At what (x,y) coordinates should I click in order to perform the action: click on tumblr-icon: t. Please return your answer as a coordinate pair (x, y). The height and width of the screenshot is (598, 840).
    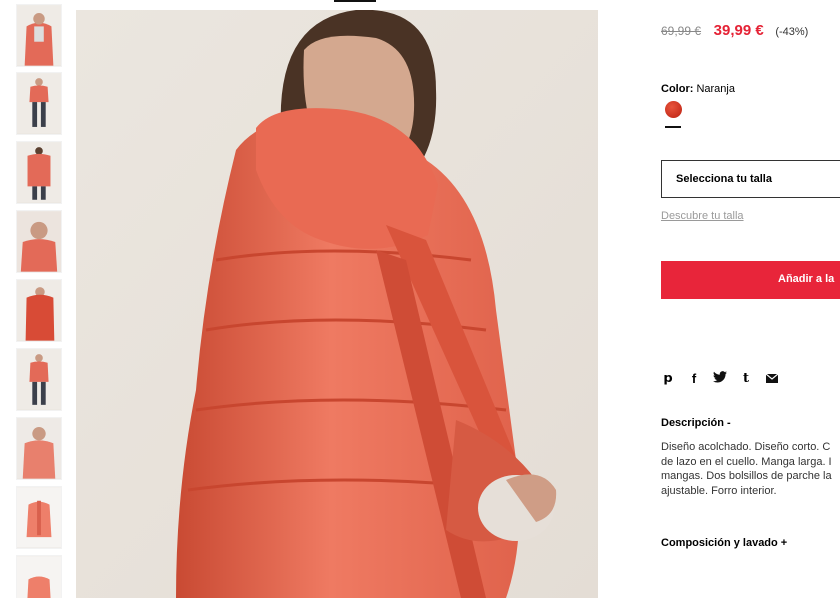
    Looking at the image, I should click on (746, 379).